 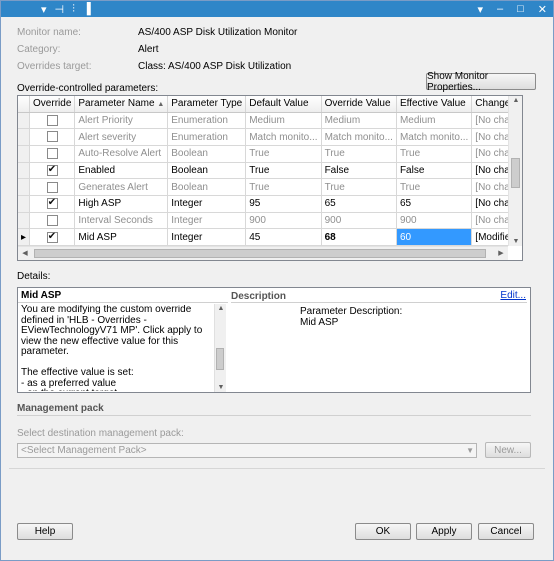 What do you see at coordinates (207, 104) in the screenshot?
I see `column-header-parameter-type: Parameter Type` at bounding box center [207, 104].